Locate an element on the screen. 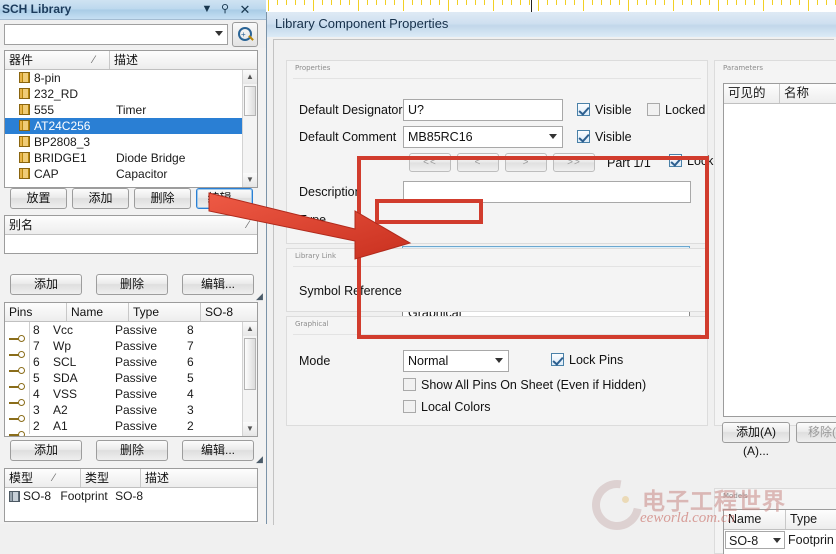 Image resolution: width=836 pixels, height=554 pixels. delete-pin-button: 删除 is located at coordinates (132, 450).